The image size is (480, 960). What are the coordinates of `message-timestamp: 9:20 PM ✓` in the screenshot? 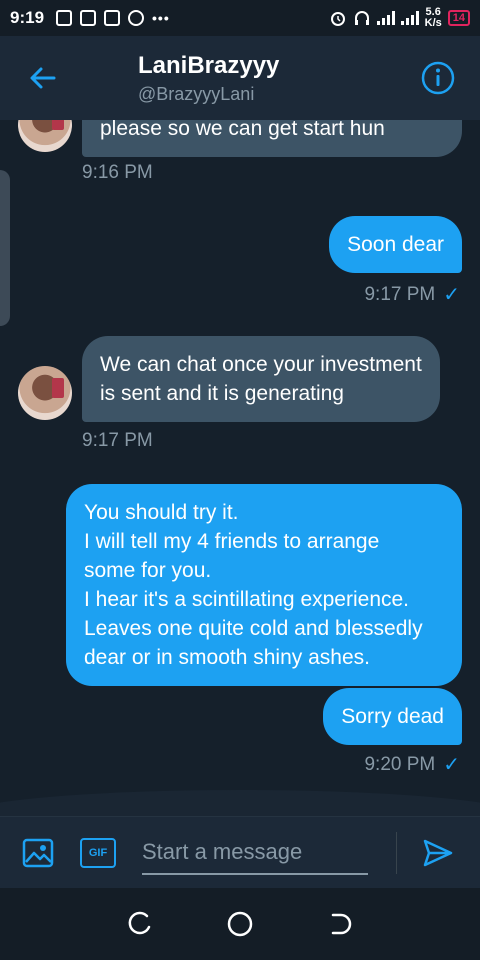 It's located at (412, 764).